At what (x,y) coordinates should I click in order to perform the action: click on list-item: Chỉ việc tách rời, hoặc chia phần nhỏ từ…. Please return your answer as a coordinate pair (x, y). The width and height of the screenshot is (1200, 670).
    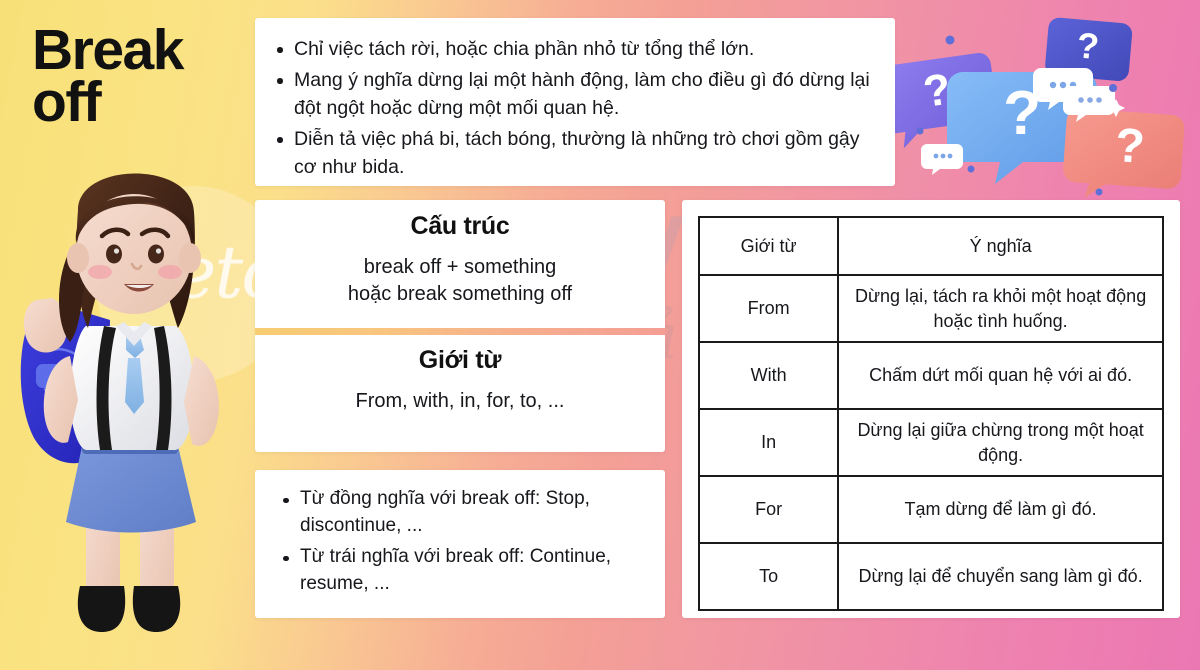
    Looking at the image, I should click on (577, 49).